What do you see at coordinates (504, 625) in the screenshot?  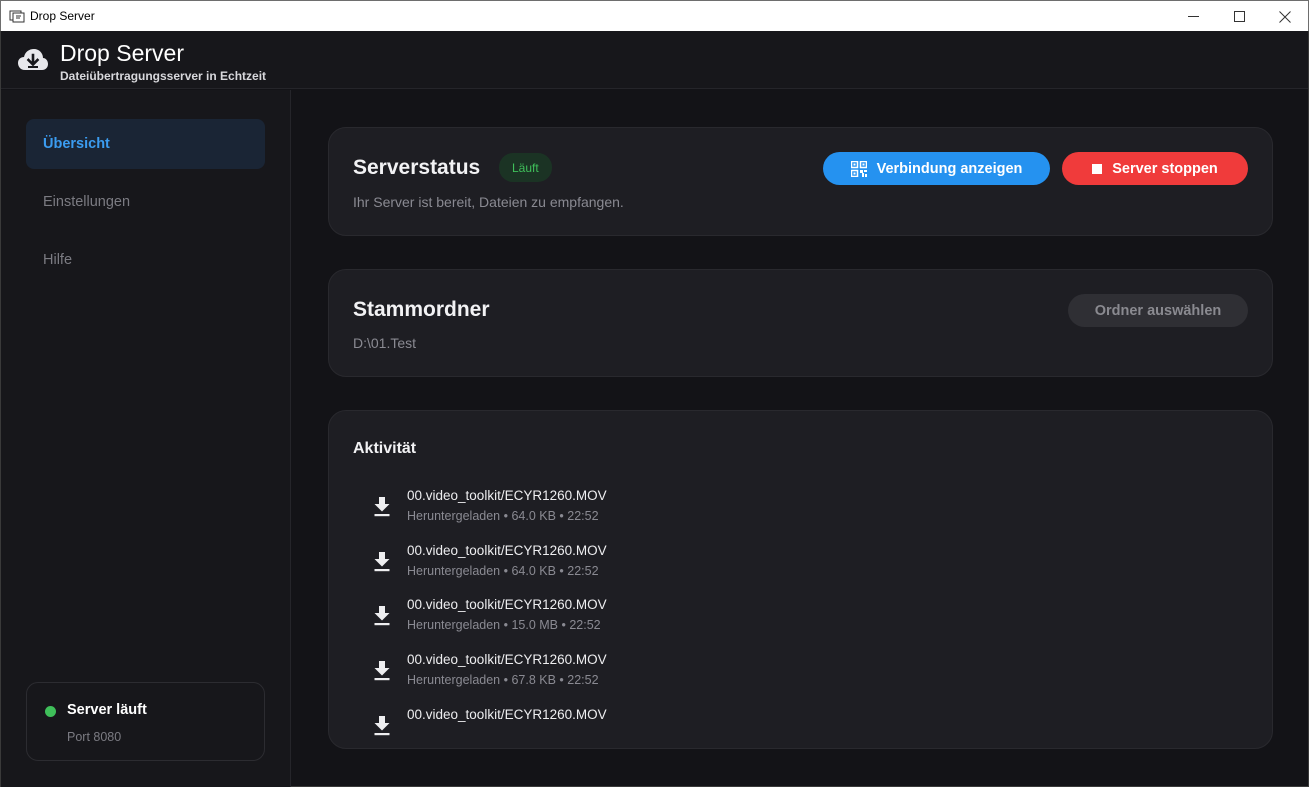 I see `activity-meta: Heruntergeladen • 15.0 MB • 22:52` at bounding box center [504, 625].